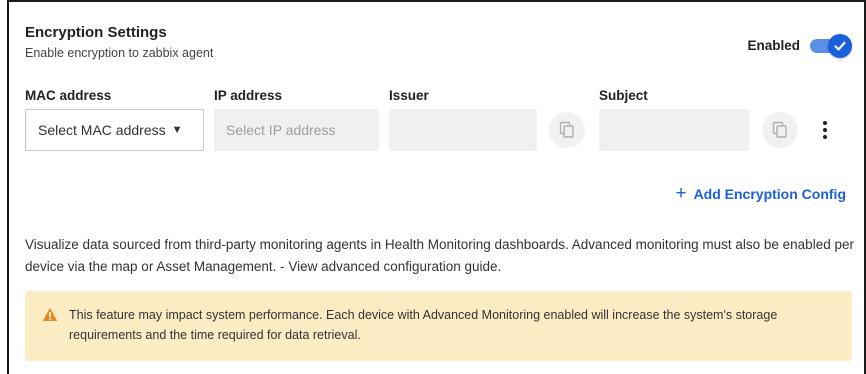 This screenshot has width=866, height=374. I want to click on issuer-label: Issuer, so click(409, 95).